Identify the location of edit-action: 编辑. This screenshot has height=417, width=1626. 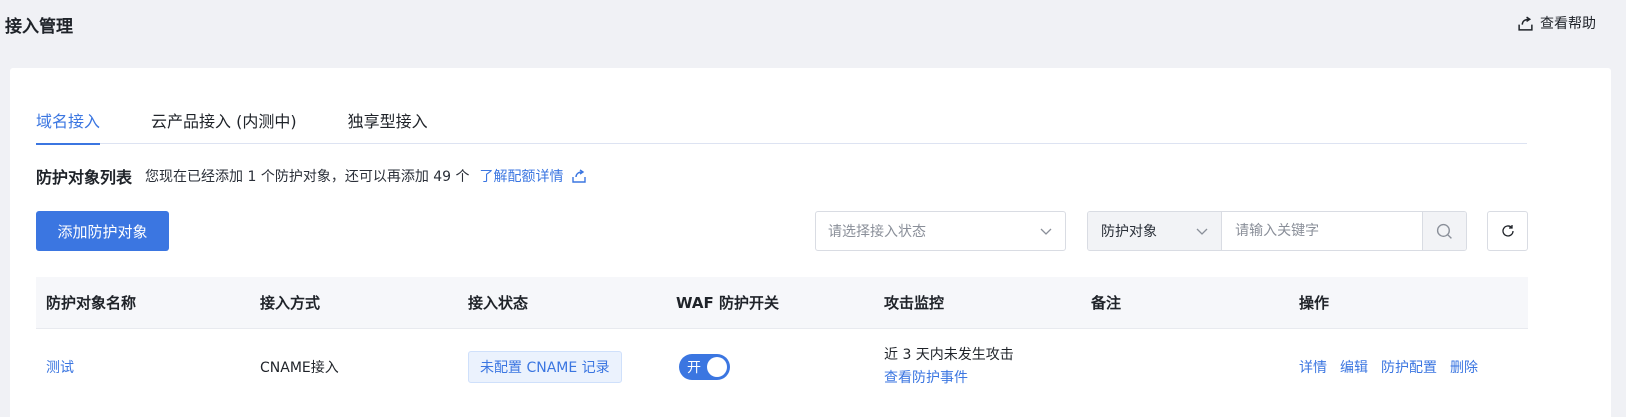
(1354, 367).